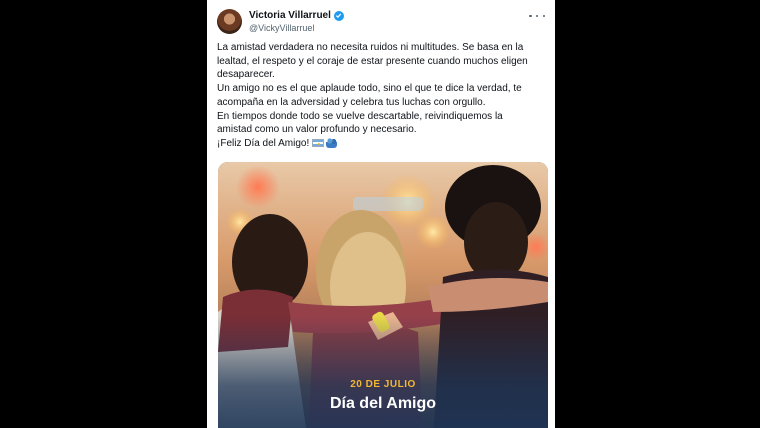 The height and width of the screenshot is (428, 760). What do you see at coordinates (537, 16) in the screenshot?
I see `more-options-icon` at bounding box center [537, 16].